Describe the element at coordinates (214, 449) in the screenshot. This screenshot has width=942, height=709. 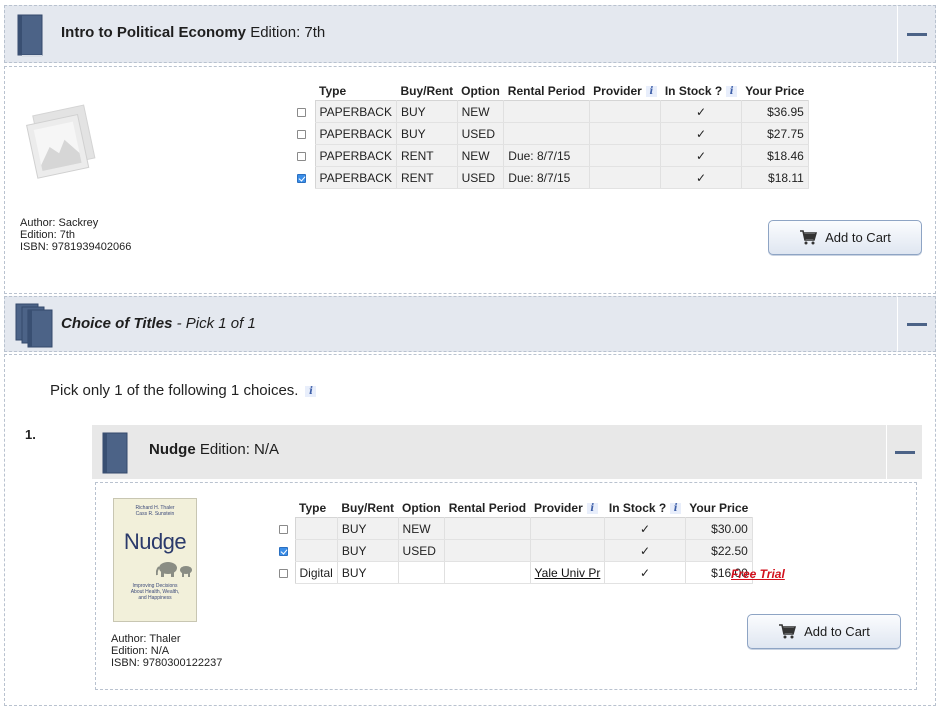
I see `book2-title-line: Nudge Edition: N/A` at that location.